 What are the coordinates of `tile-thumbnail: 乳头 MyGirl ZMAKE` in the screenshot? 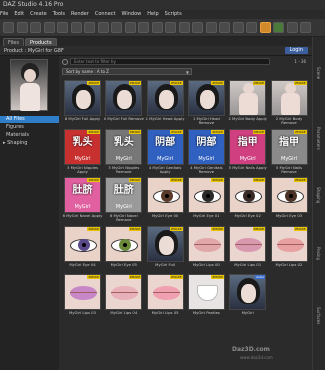 It's located at (82, 146).